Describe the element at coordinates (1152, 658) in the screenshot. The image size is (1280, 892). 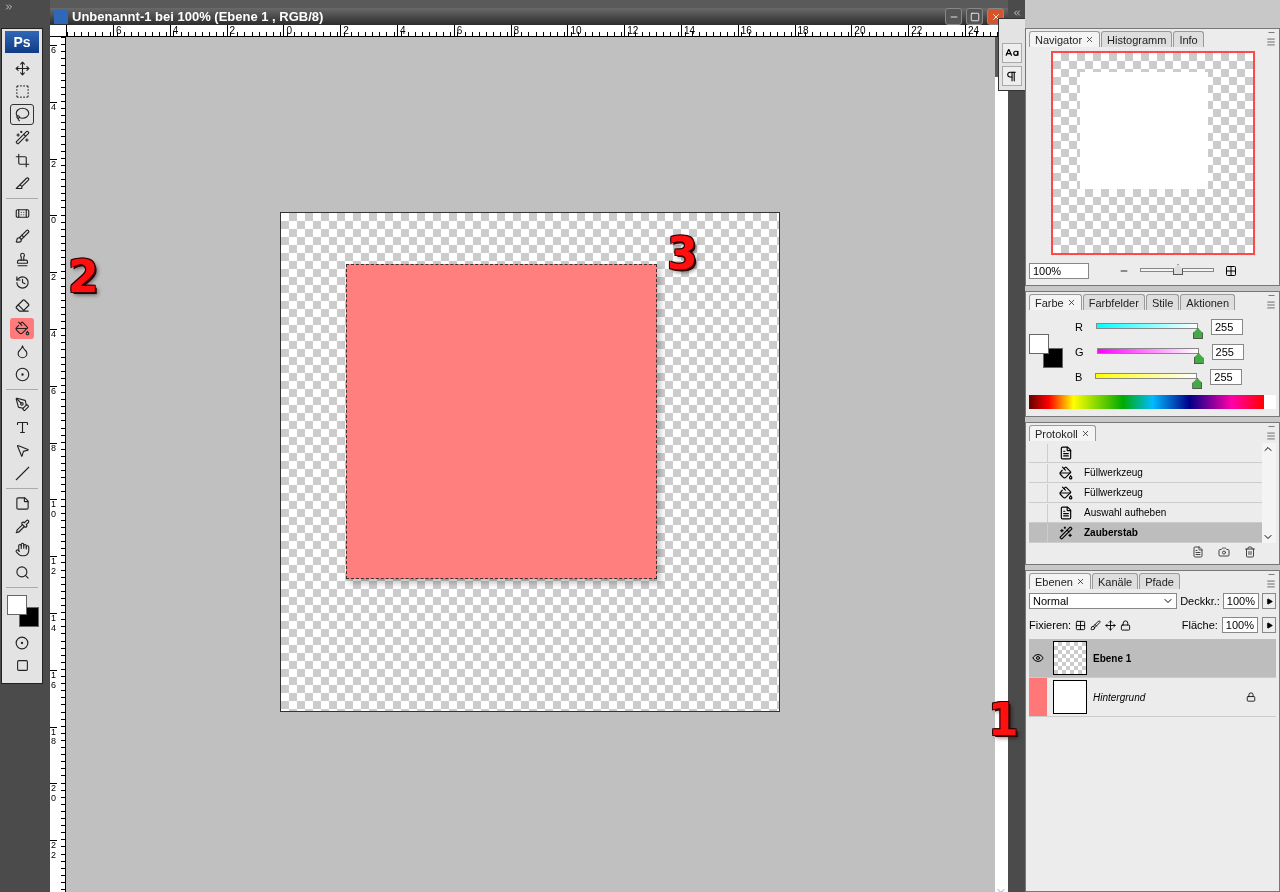
I see `layer-row: Ebene 1` at that location.